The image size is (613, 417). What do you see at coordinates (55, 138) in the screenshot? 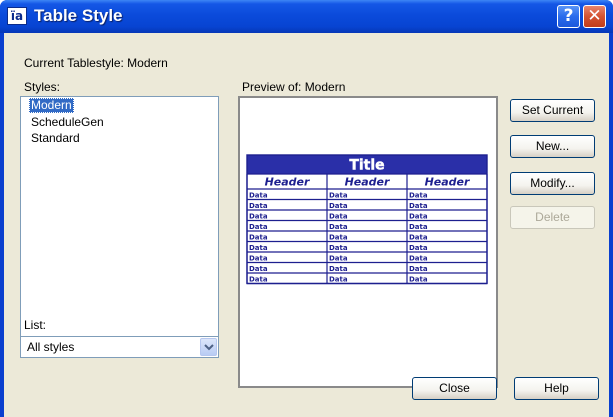
I see `styles-list-item-standard: Standard` at bounding box center [55, 138].